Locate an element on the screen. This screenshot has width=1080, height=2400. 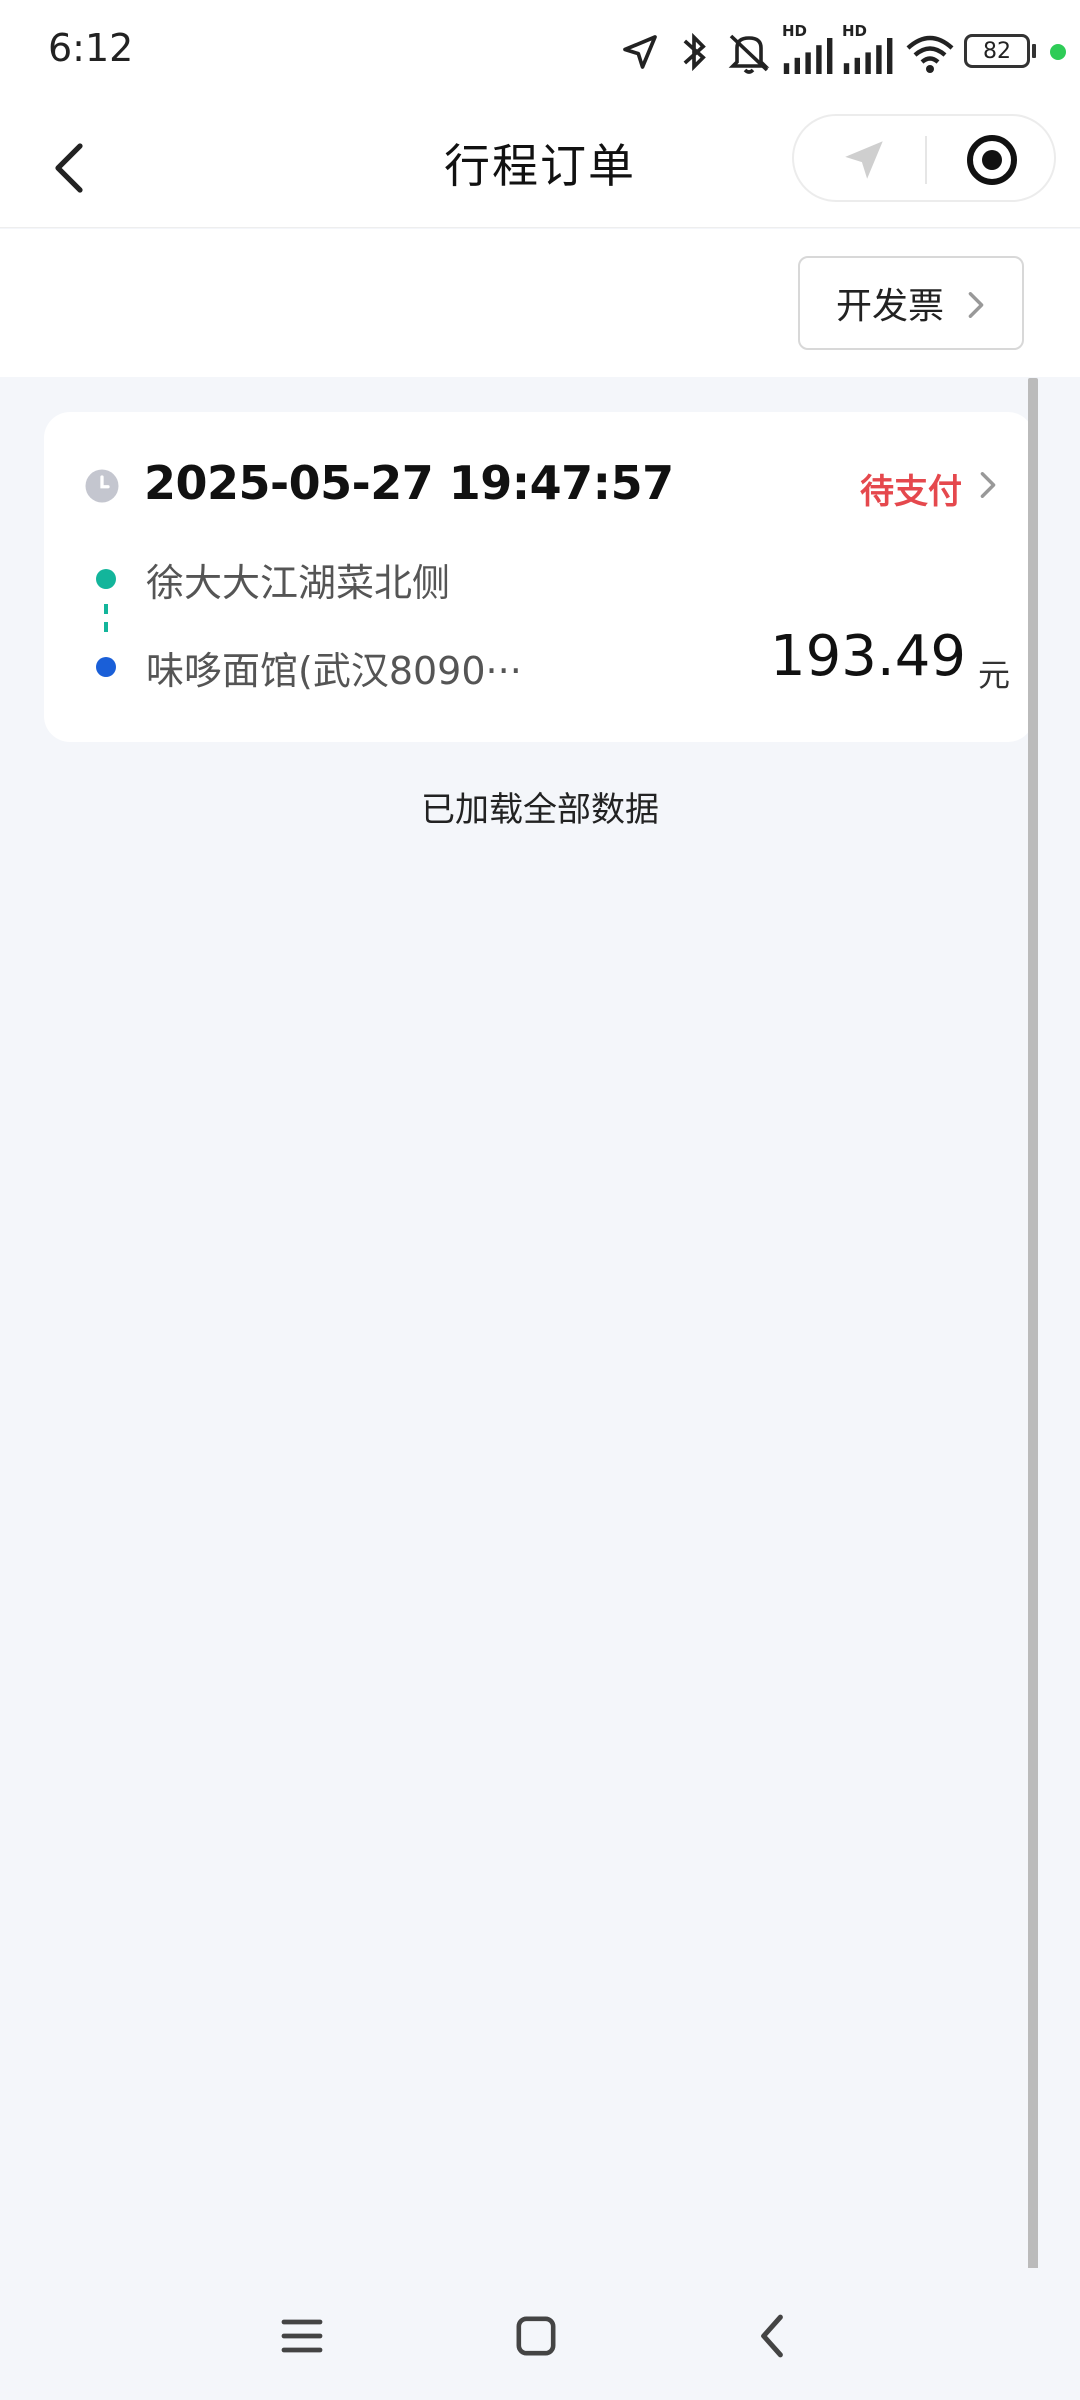
order-status: 待支付 is located at coordinates (911, 488).